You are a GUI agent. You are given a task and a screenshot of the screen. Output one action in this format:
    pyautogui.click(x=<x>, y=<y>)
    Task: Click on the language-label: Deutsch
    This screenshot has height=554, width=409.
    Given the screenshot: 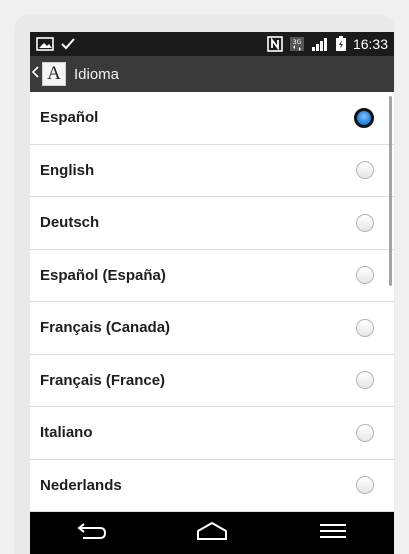 What is the action you would take?
    pyautogui.click(x=70, y=223)
    